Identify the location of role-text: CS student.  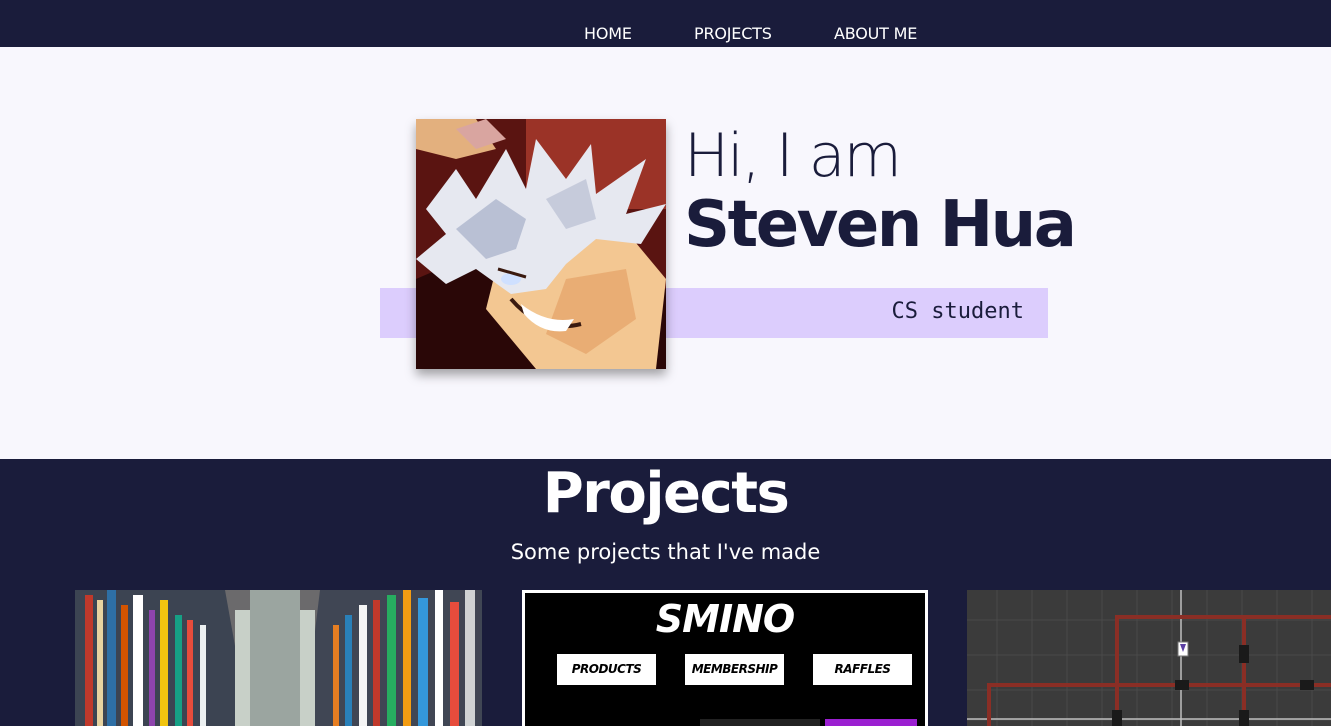
(957, 311).